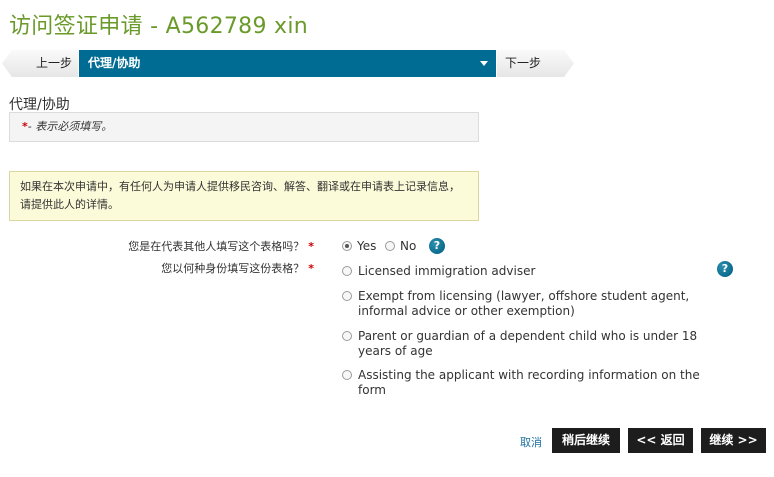  What do you see at coordinates (70, 126) in the screenshot?
I see `required-note-text: - 表示必须填写。` at bounding box center [70, 126].